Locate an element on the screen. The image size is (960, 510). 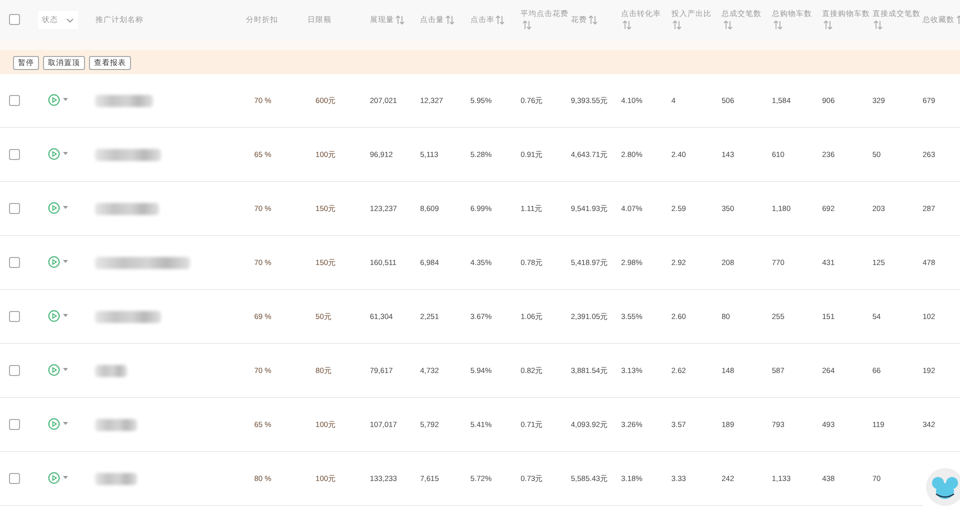
chat-widget-button is located at coordinates (943, 487).